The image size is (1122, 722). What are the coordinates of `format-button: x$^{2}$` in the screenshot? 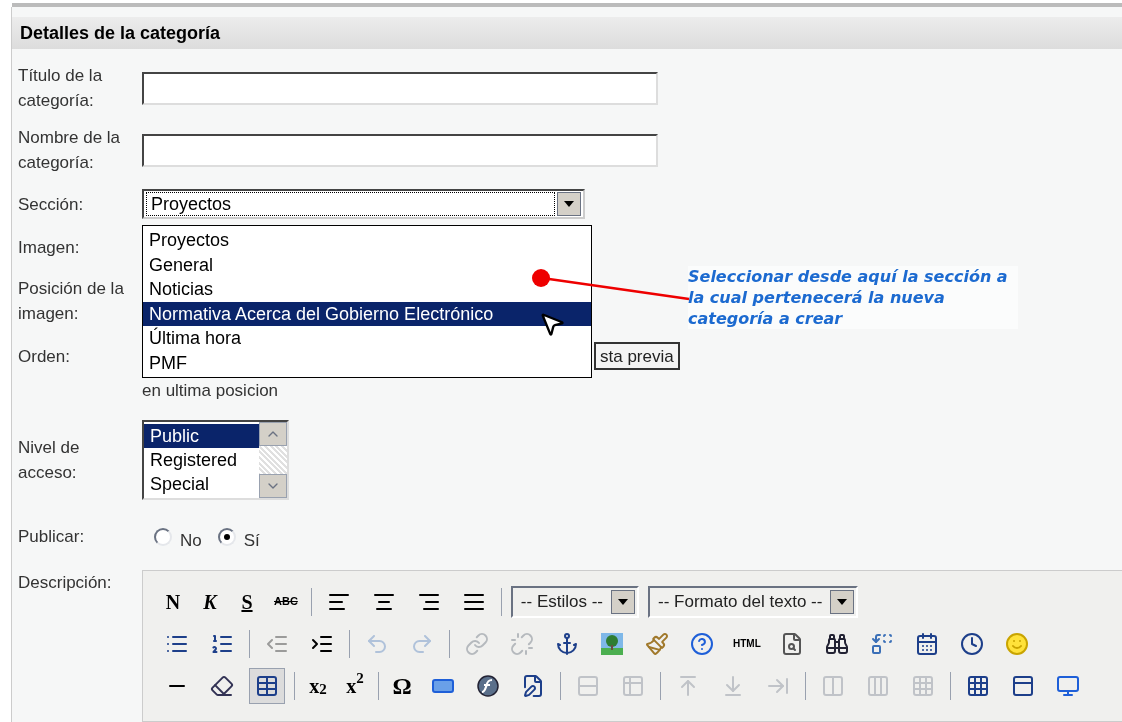 It's located at (355, 685).